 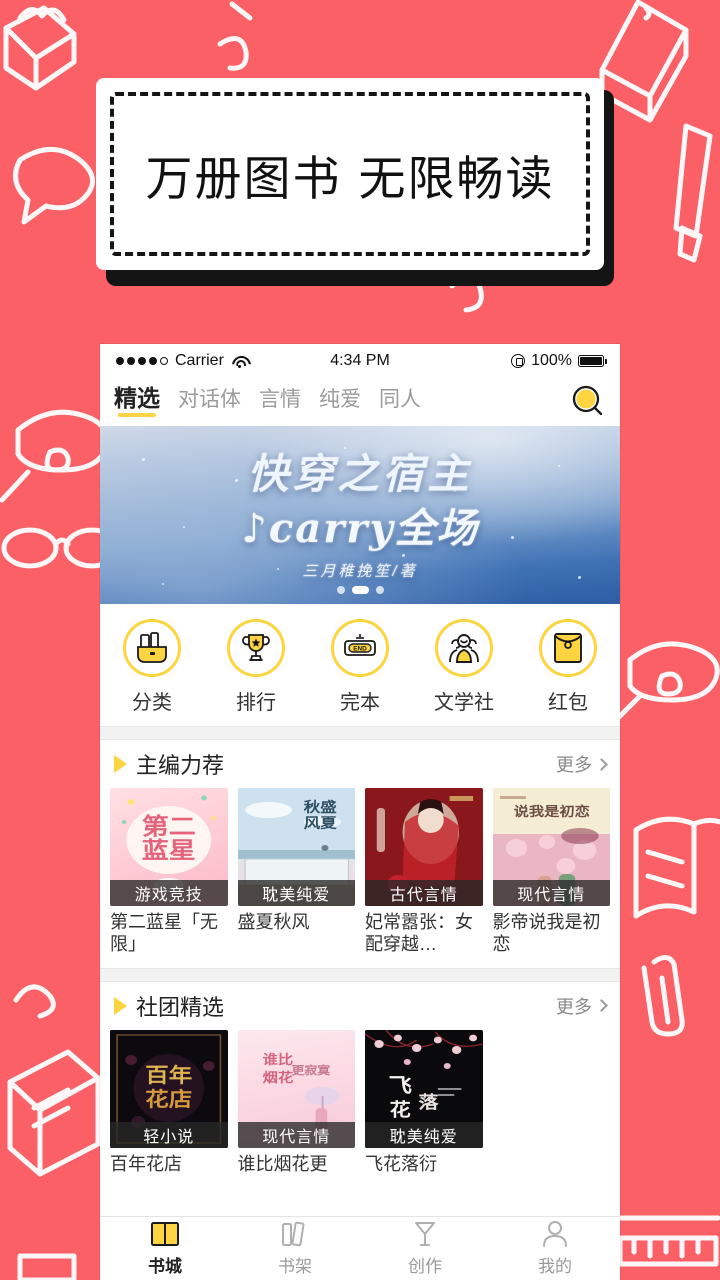 I want to click on quicknav-label-fenlei: 分类, so click(x=152, y=703).